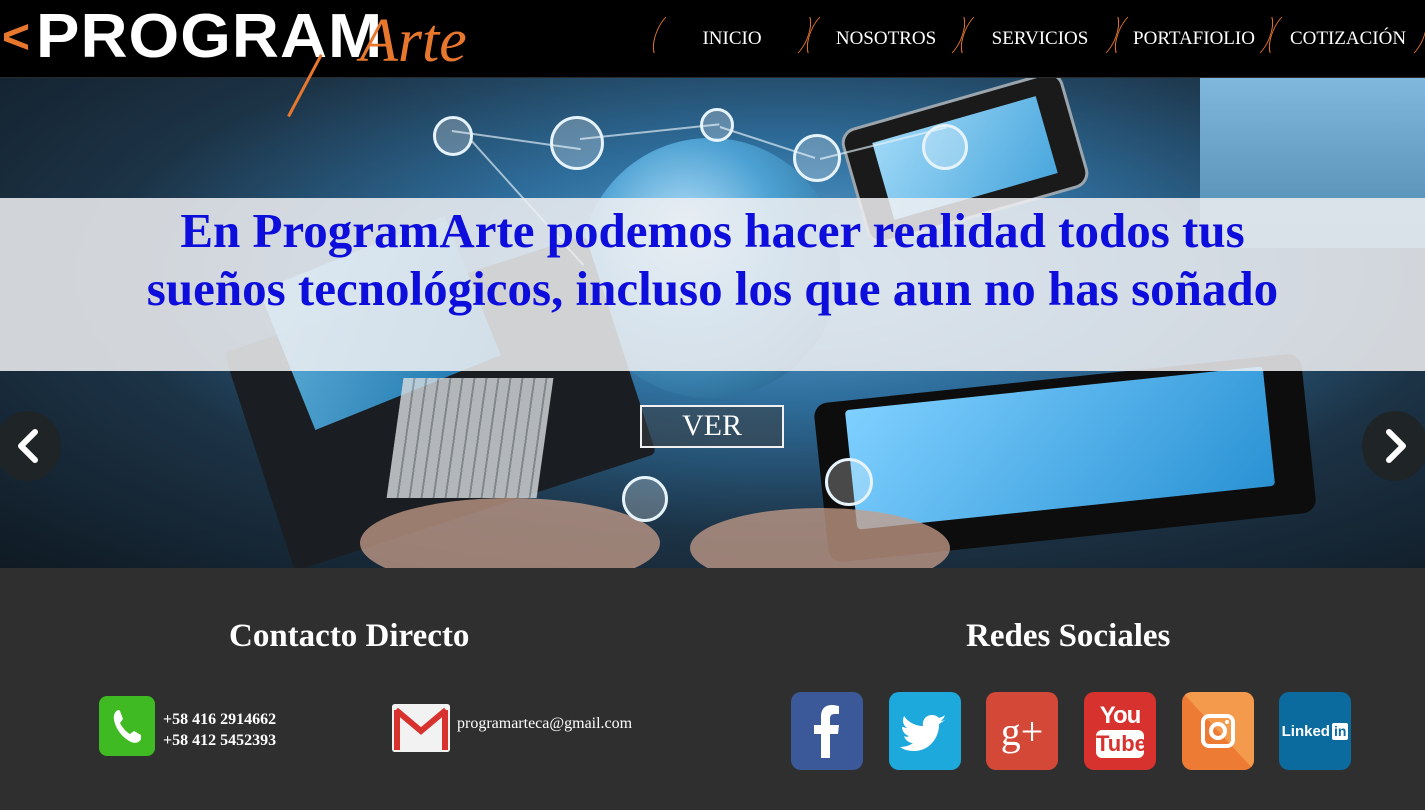 This screenshot has width=1425, height=810. I want to click on instagram-link, so click(1218, 731).